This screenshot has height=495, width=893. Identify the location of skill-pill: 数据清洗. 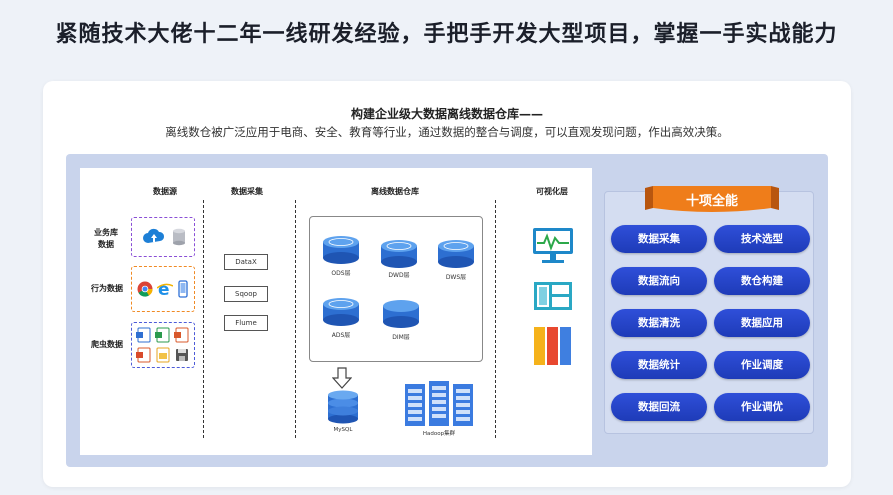
(659, 323).